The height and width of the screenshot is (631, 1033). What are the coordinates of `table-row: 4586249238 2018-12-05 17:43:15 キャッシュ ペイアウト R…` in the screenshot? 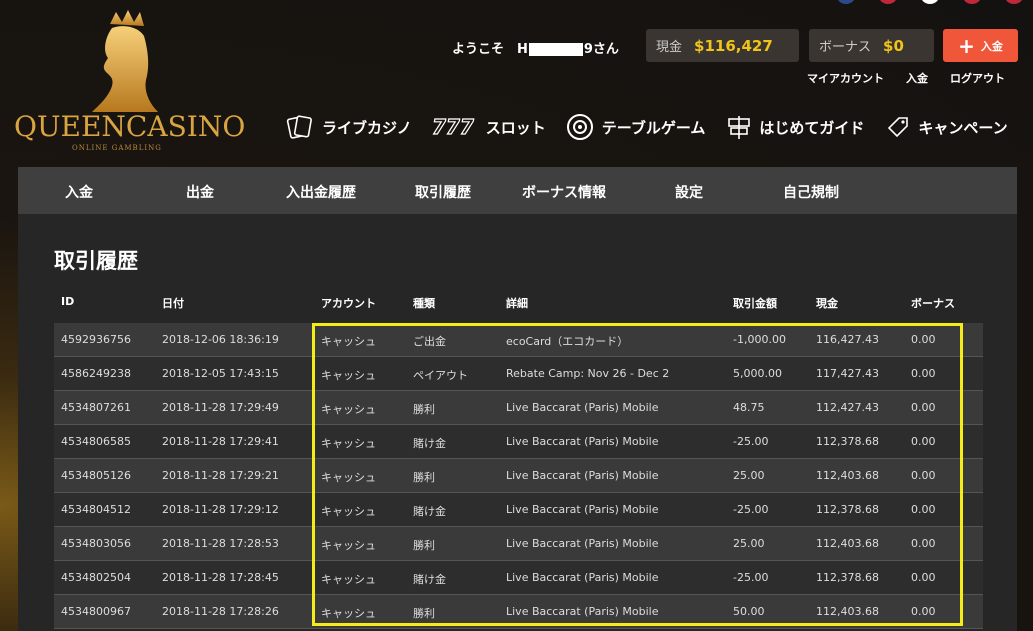 It's located at (518, 374).